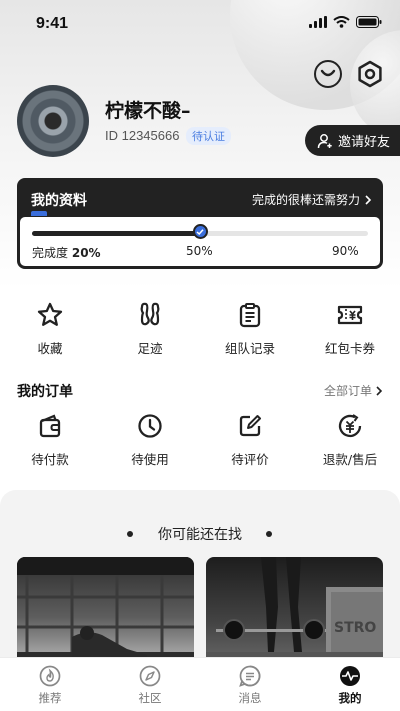 The image size is (400, 711). What do you see at coordinates (345, 251) in the screenshot?
I see `end-mark: 90%` at bounding box center [345, 251].